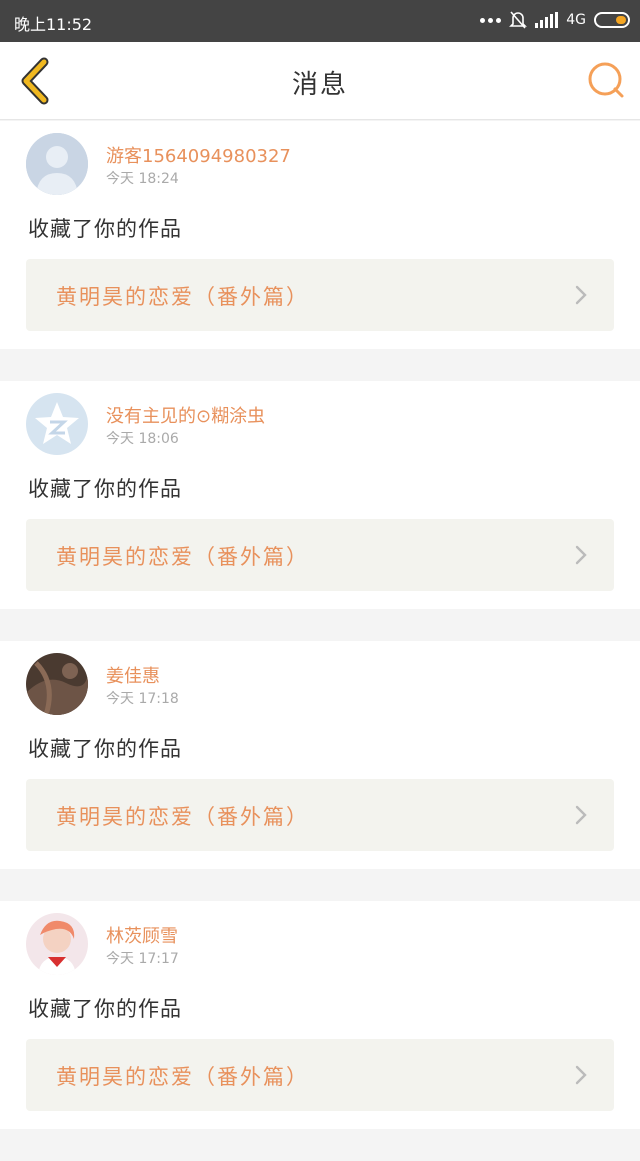 The width and height of the screenshot is (640, 1161). I want to click on status-bar: 晚上11:52 4G, so click(320, 21).